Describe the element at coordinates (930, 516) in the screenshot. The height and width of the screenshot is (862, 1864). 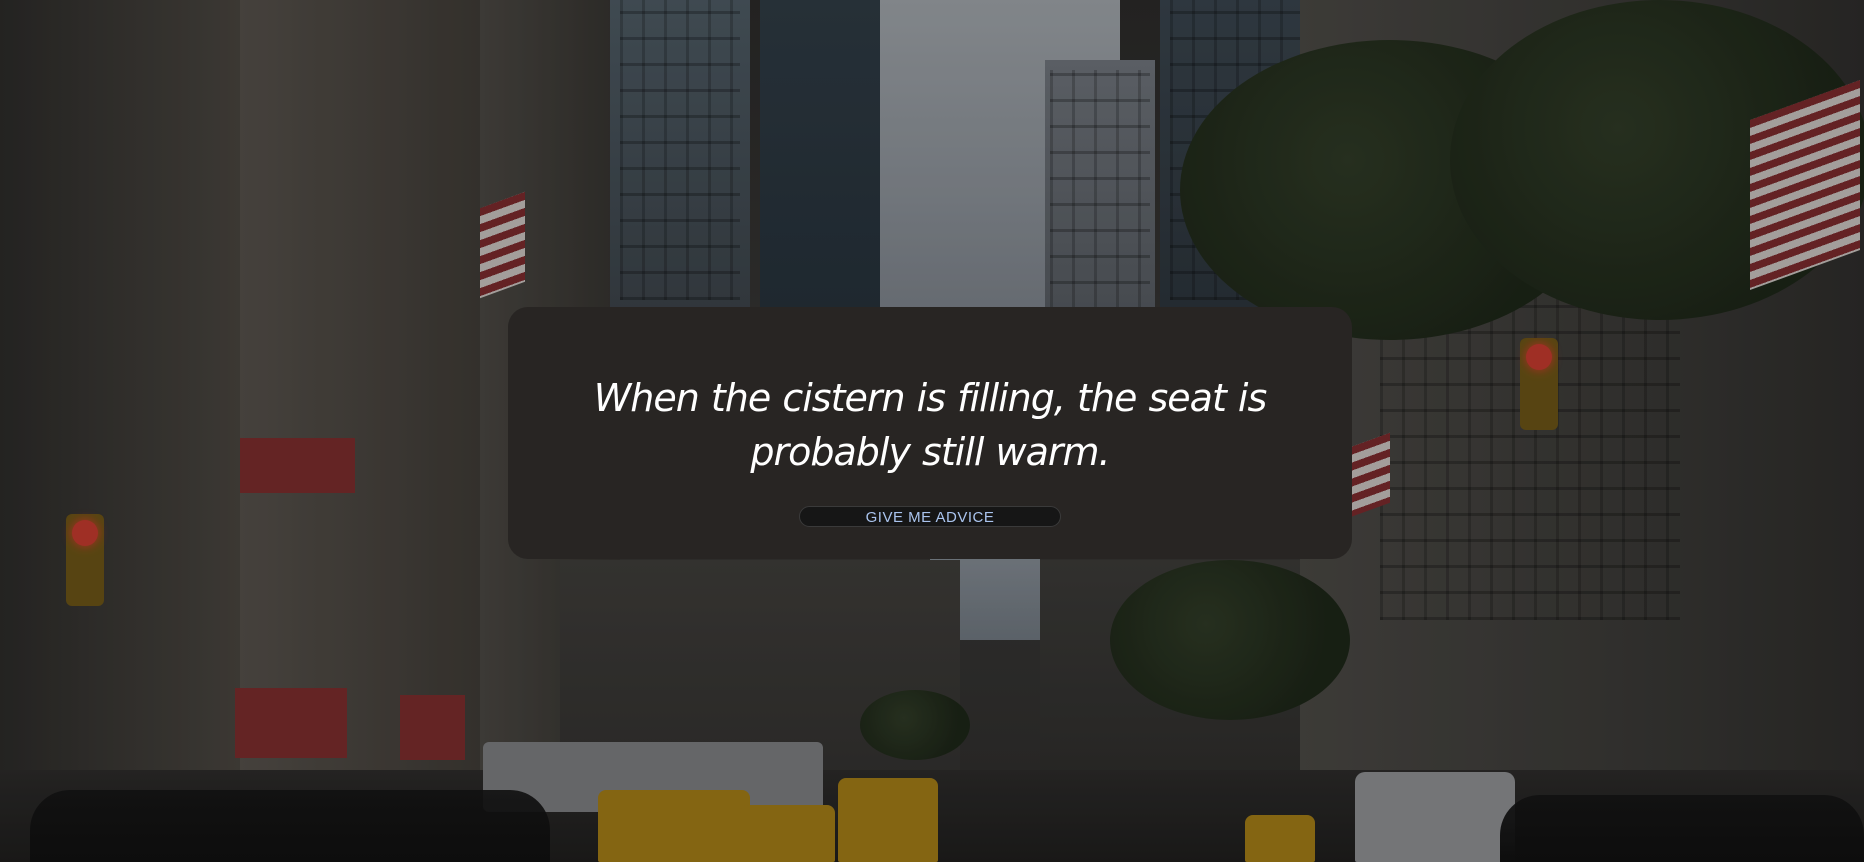
I see `give-me-advice-button: GIVE ME ADVICE` at that location.